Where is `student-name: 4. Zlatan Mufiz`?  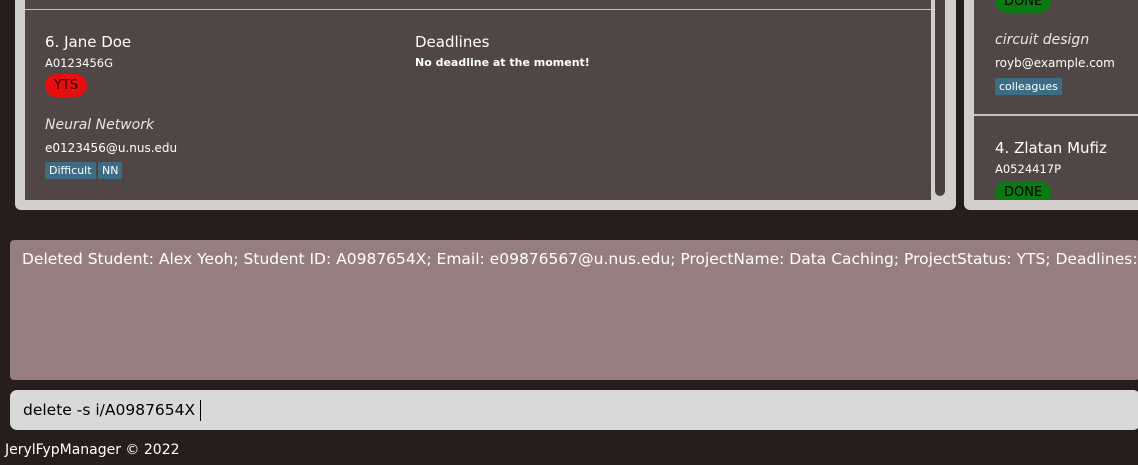 student-name: 4. Zlatan Mufiz is located at coordinates (1051, 148).